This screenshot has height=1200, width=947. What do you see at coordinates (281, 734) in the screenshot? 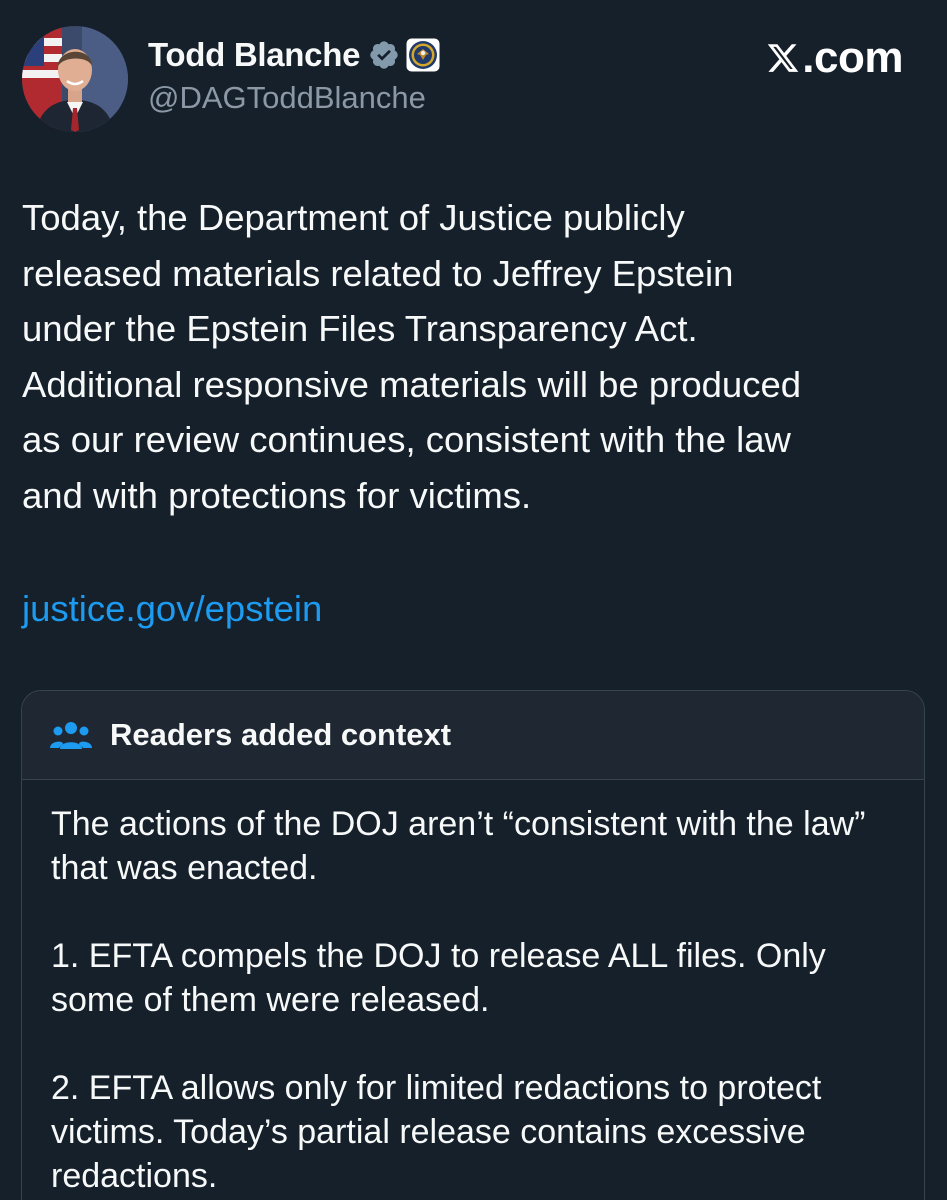
I see `community-note-title: Readers added context` at bounding box center [281, 734].